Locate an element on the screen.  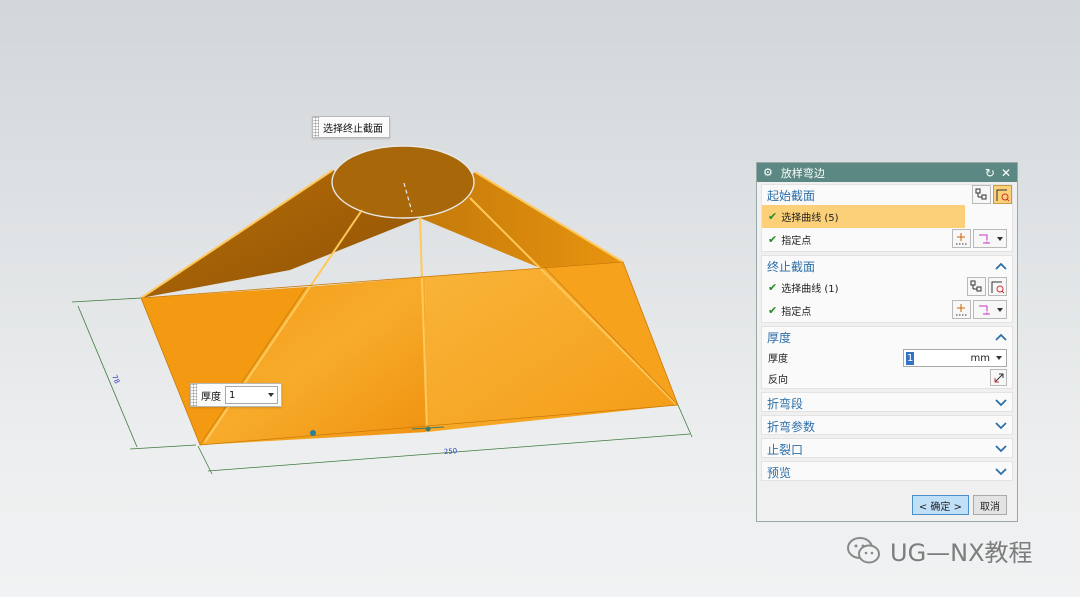
watermark: UG—NX教程 is located at coordinates (939, 550).